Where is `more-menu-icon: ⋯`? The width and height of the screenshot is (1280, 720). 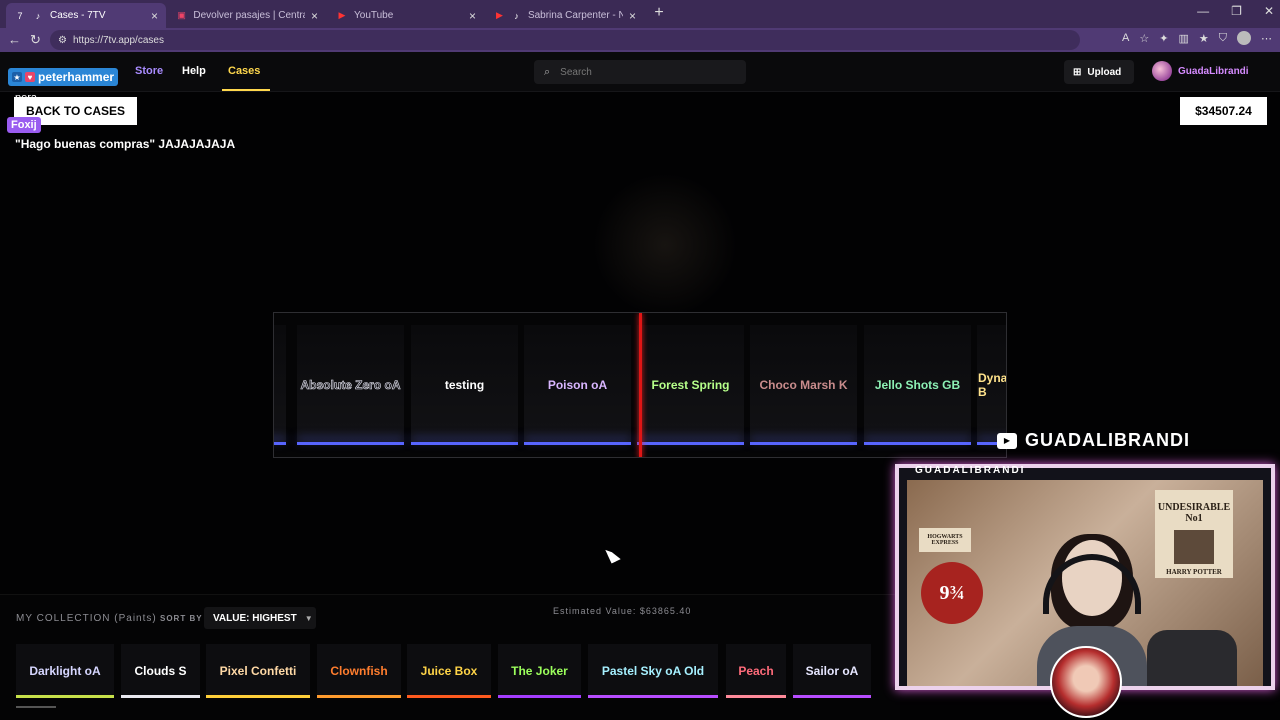 more-menu-icon: ⋯ is located at coordinates (1266, 38).